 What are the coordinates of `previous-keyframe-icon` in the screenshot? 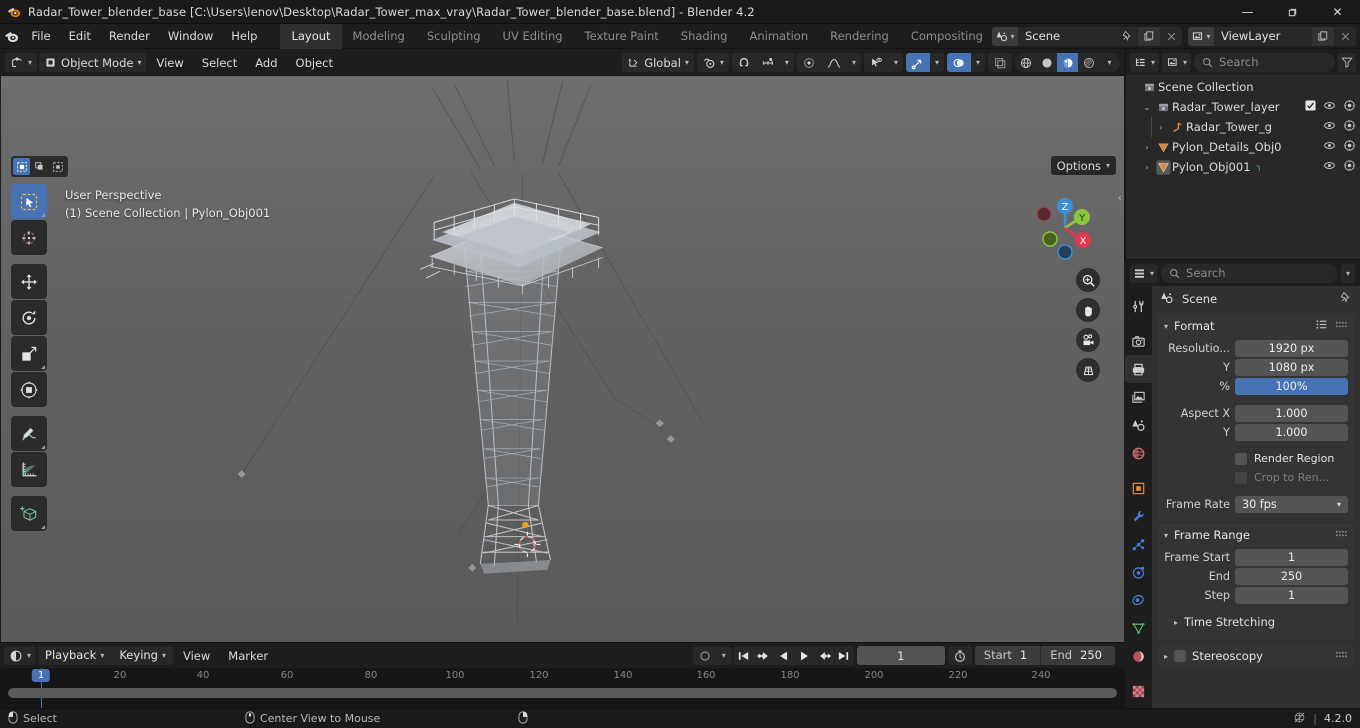 It's located at (764, 655).